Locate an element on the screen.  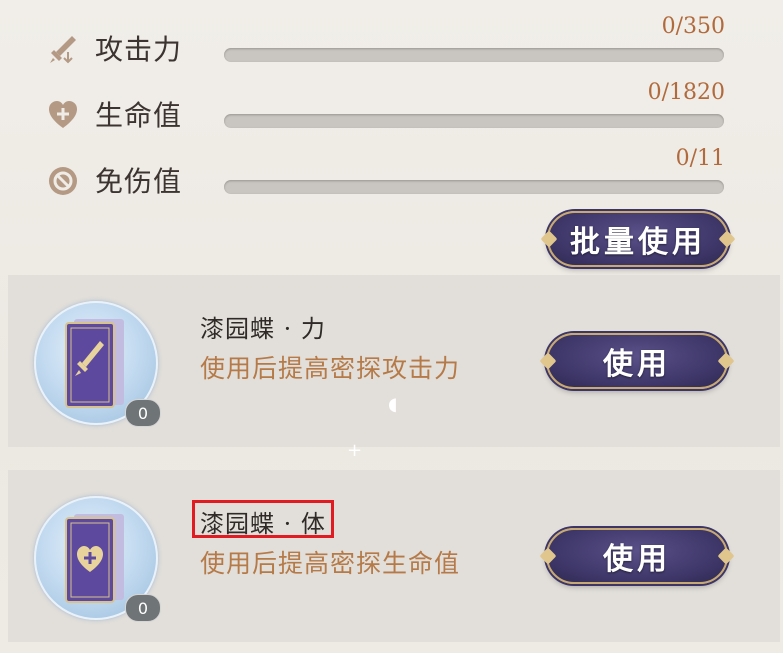
stat-value: 0/350 is located at coordinates (693, 26).